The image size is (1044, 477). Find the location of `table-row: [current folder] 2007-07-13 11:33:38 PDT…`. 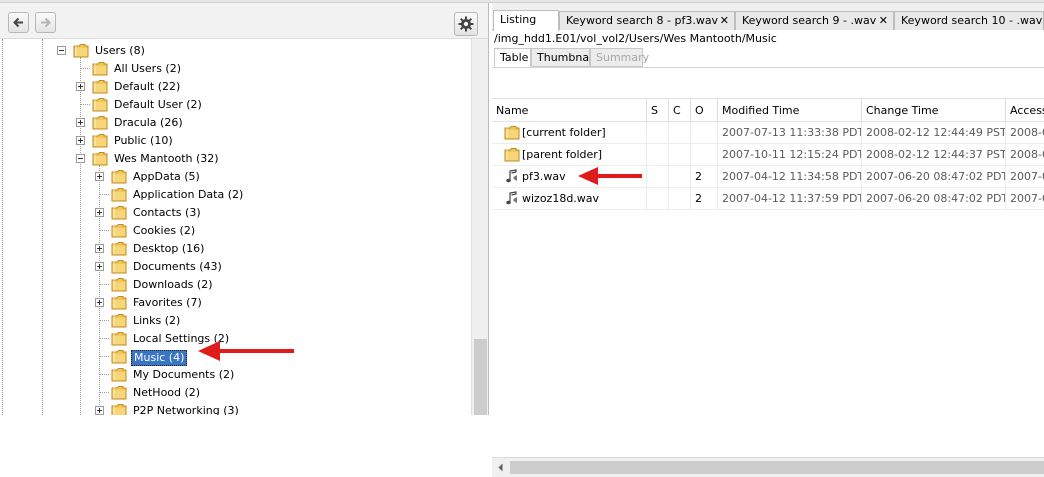

table-row: [current folder] 2007-07-13 11:33:38 PDT… is located at coordinates (768, 133).